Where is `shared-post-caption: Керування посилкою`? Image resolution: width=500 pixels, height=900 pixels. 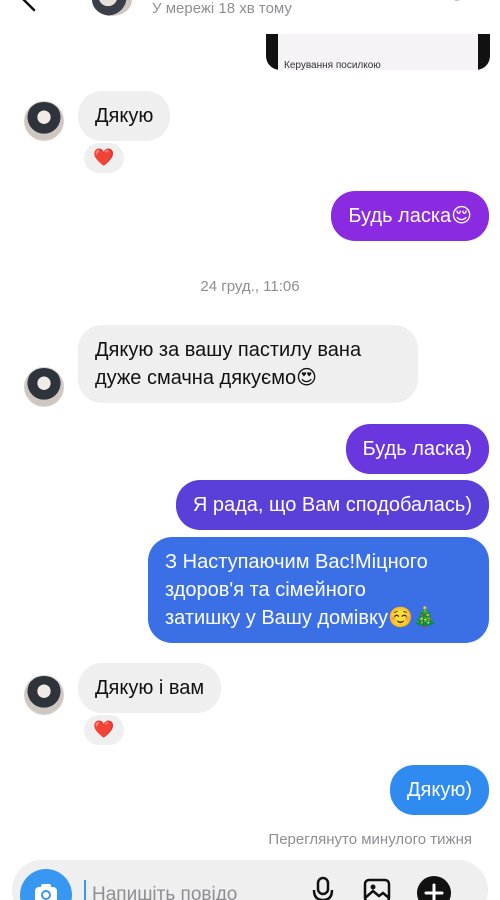
shared-post-caption: Керування посилкою is located at coordinates (332, 65).